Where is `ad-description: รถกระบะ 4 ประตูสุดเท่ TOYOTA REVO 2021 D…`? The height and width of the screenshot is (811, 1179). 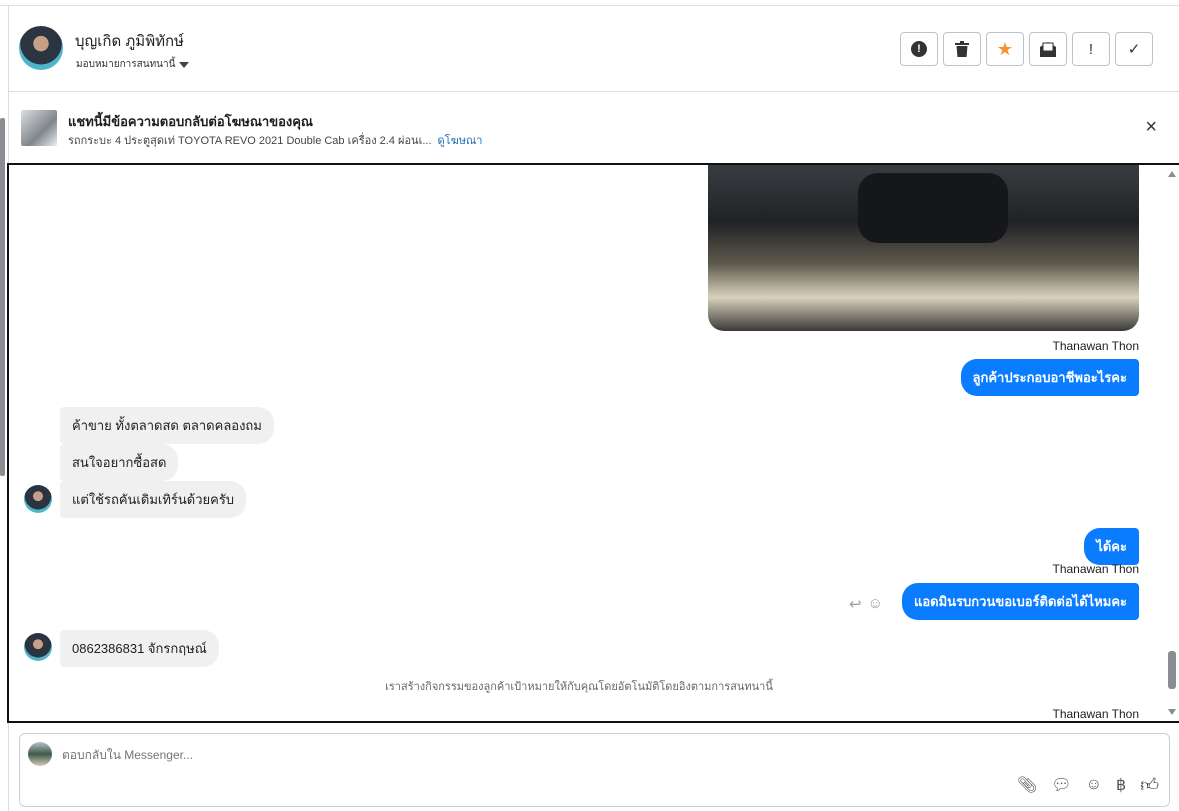
ad-description: รถกระบะ 4 ประตูสุดเท่ TOYOTA REVO 2021 D… is located at coordinates (250, 141).